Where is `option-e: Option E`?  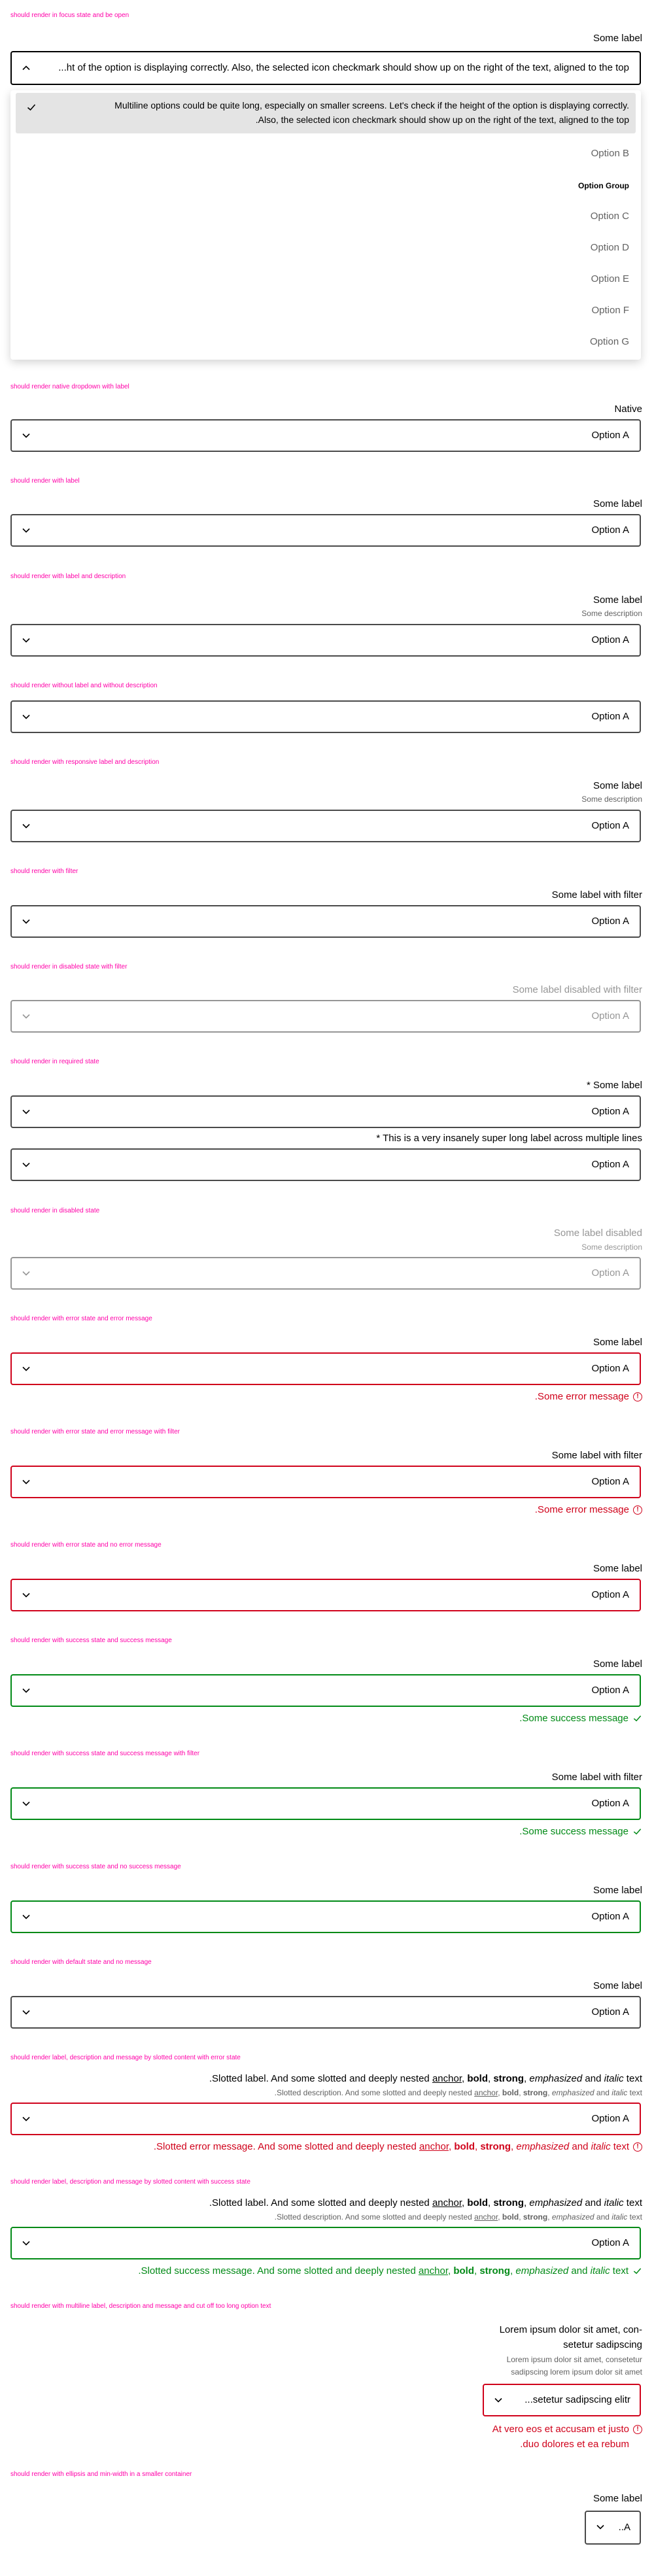 option-e: Option E is located at coordinates (610, 279).